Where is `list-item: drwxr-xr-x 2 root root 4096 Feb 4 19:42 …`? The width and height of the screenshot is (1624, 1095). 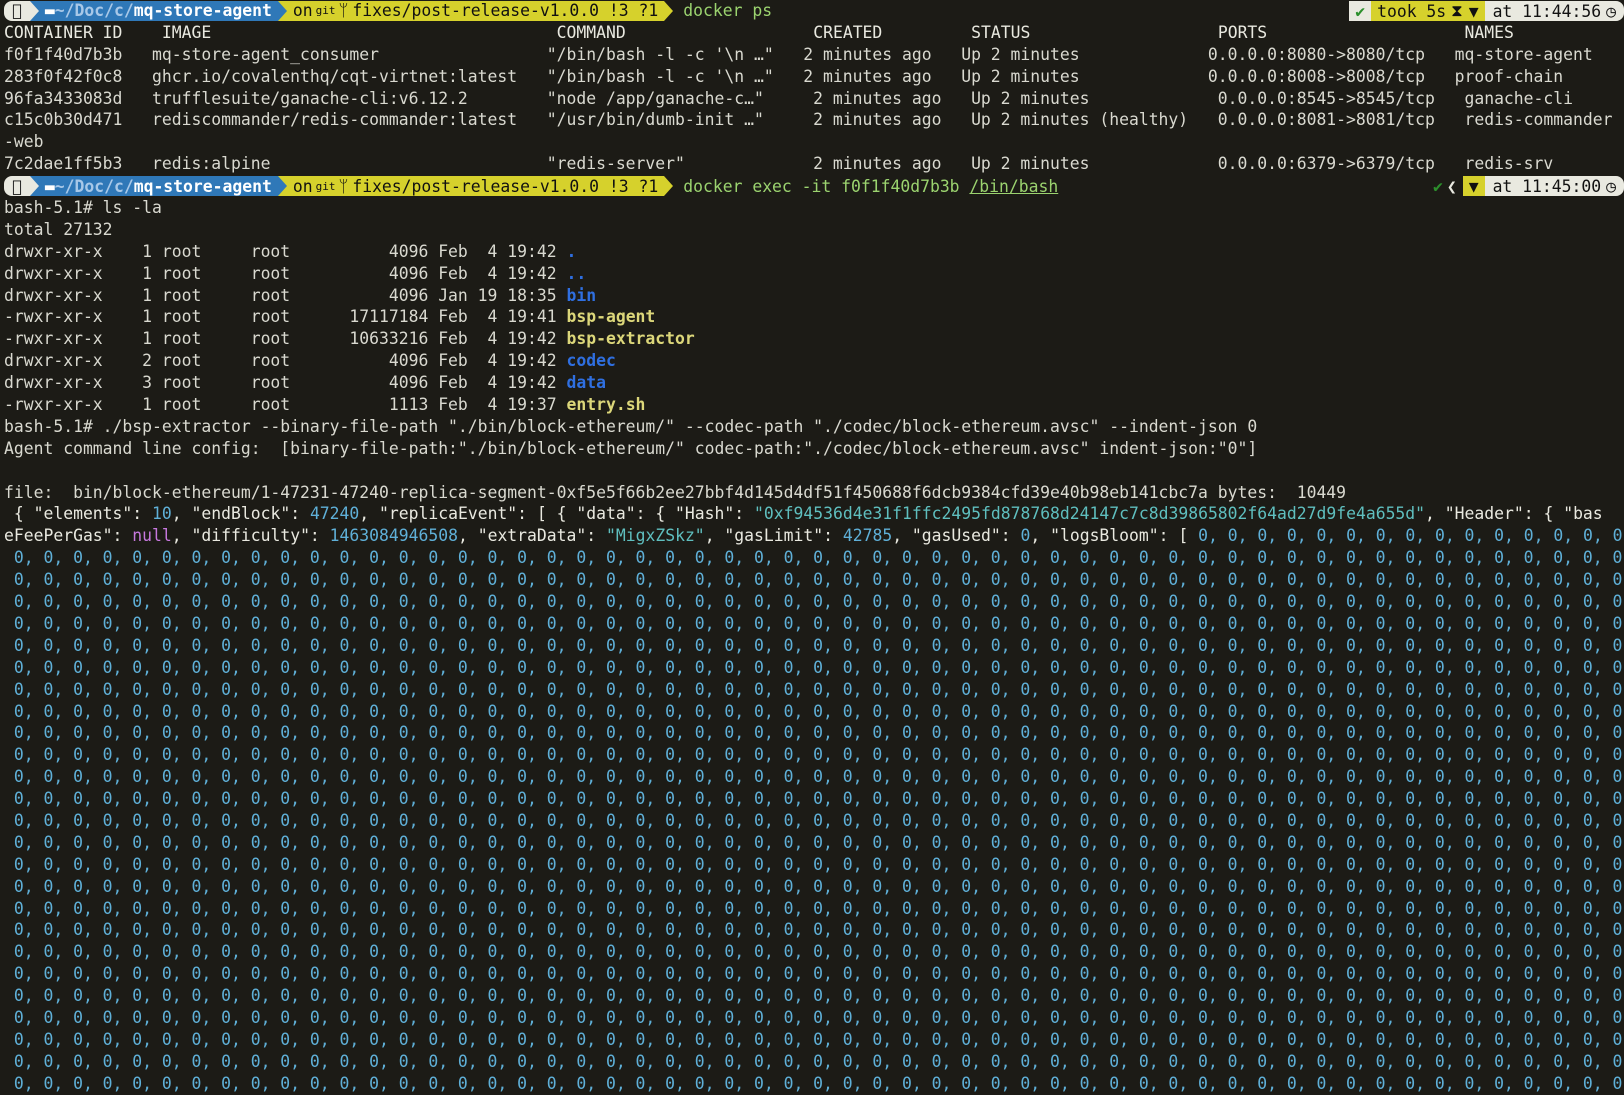 list-item: drwxr-xr-x 2 root root 4096 Feb 4 19:42 … is located at coordinates (814, 361).